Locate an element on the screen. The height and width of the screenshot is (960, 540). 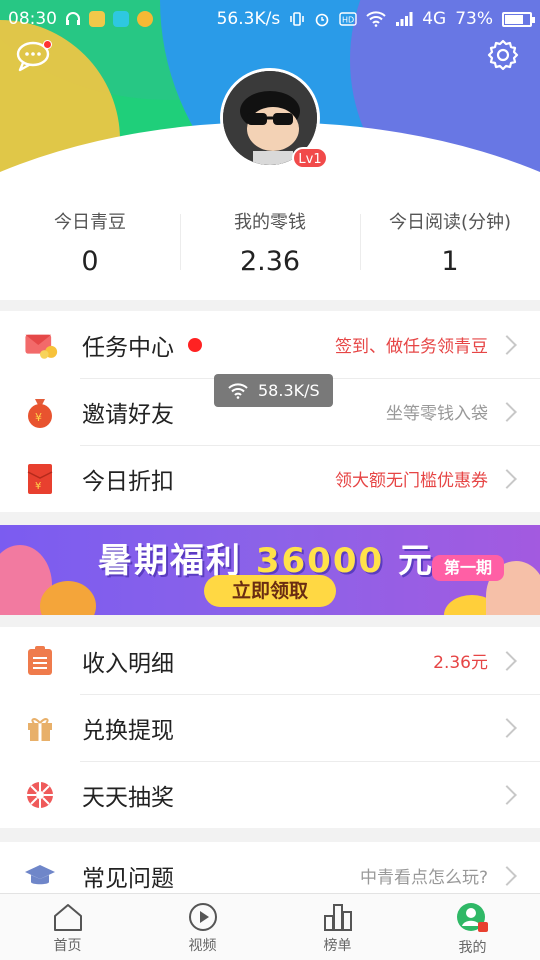
stat-label: 今日阅读(分钟) is located at coordinates (450, 222).